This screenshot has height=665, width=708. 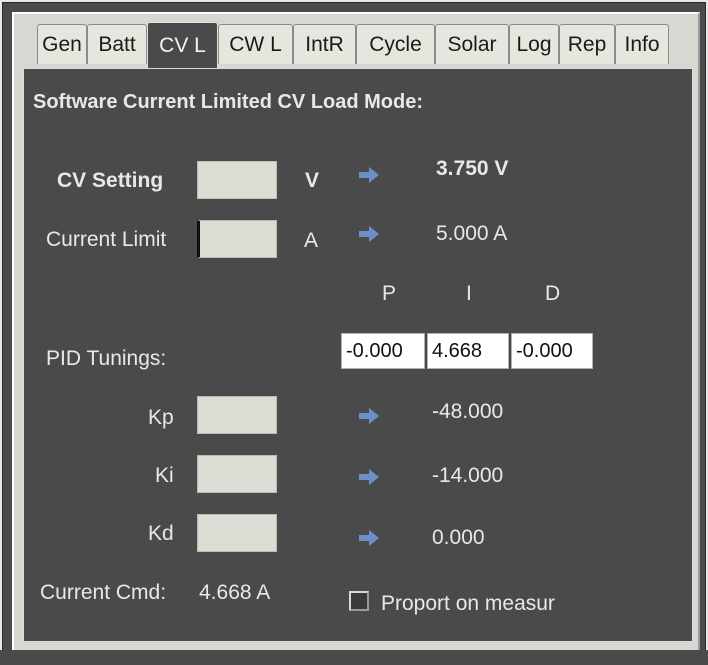 I want to click on kd-input, so click(x=237, y=533).